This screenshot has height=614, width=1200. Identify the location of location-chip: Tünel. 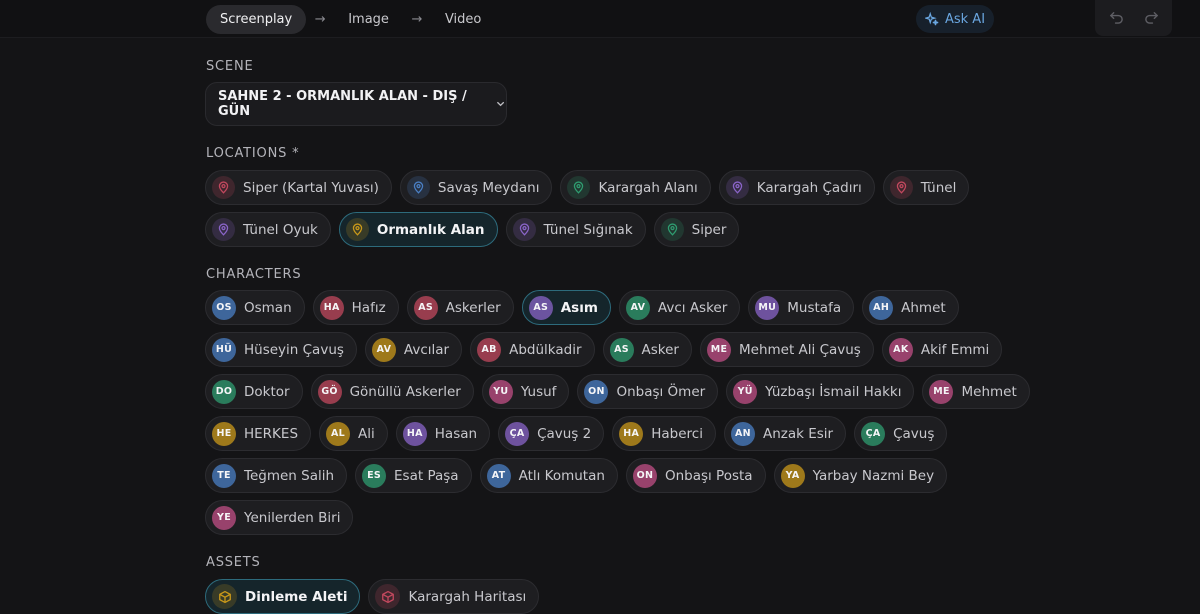
(926, 187).